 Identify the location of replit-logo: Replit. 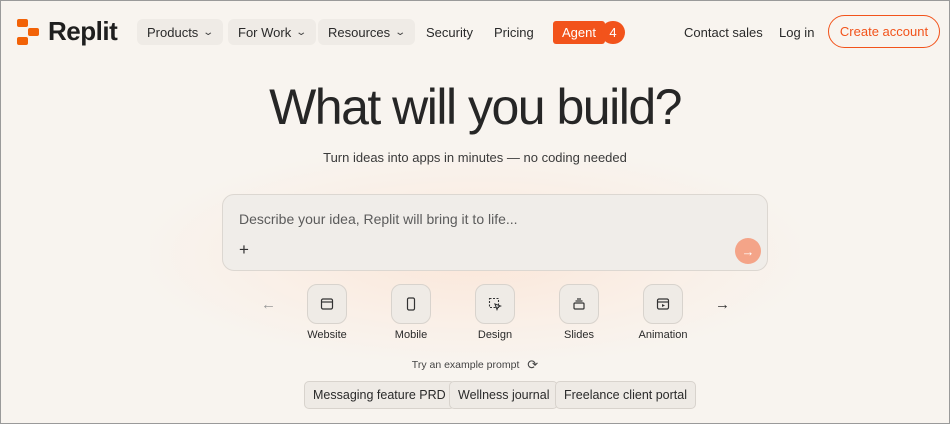
(67, 31).